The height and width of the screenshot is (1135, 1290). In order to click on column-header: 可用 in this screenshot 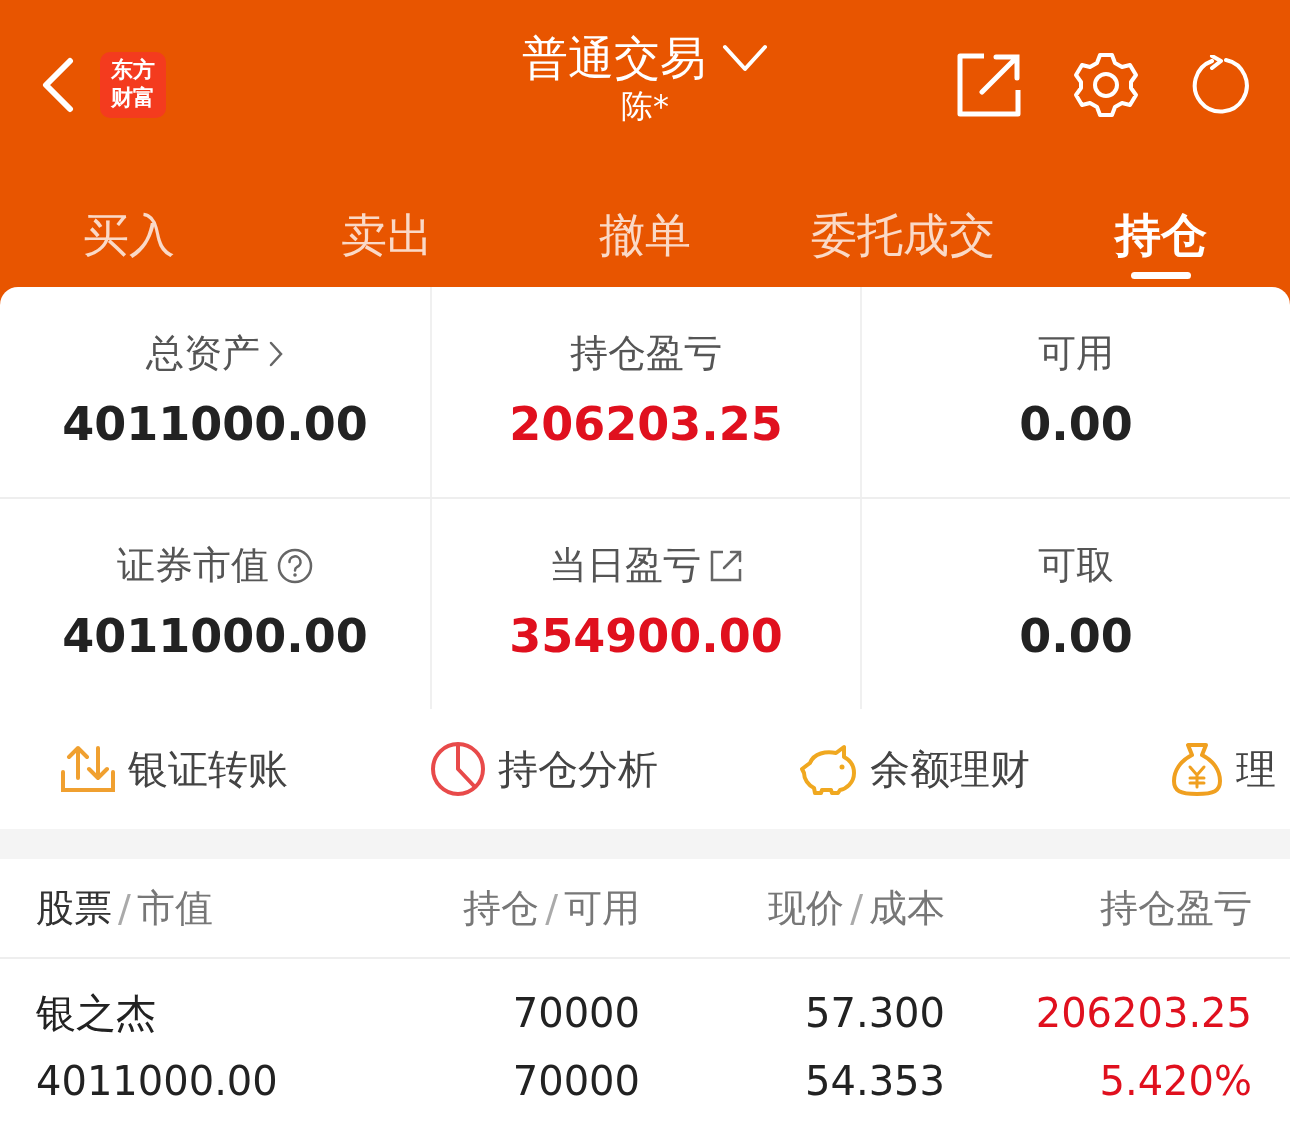, I will do `click(602, 908)`.